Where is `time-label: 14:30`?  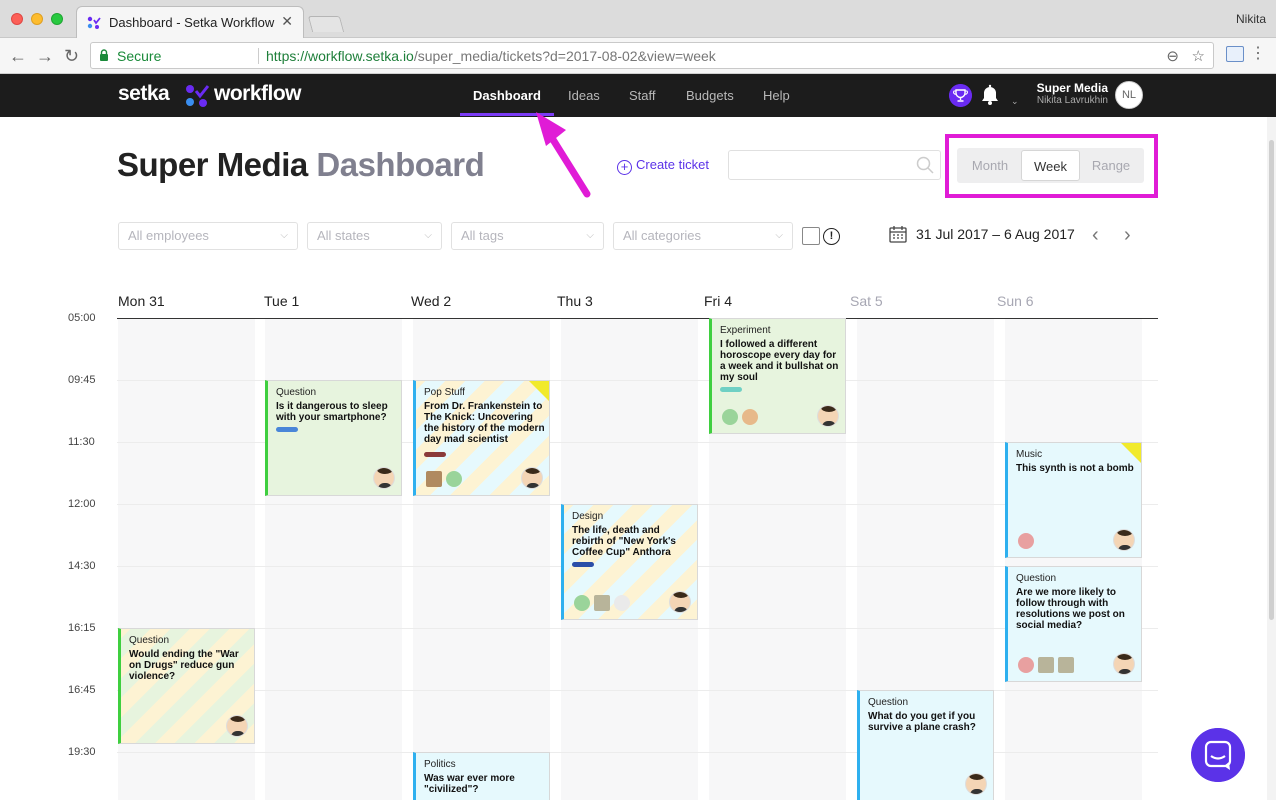 time-label: 14:30 is located at coordinates (82, 566).